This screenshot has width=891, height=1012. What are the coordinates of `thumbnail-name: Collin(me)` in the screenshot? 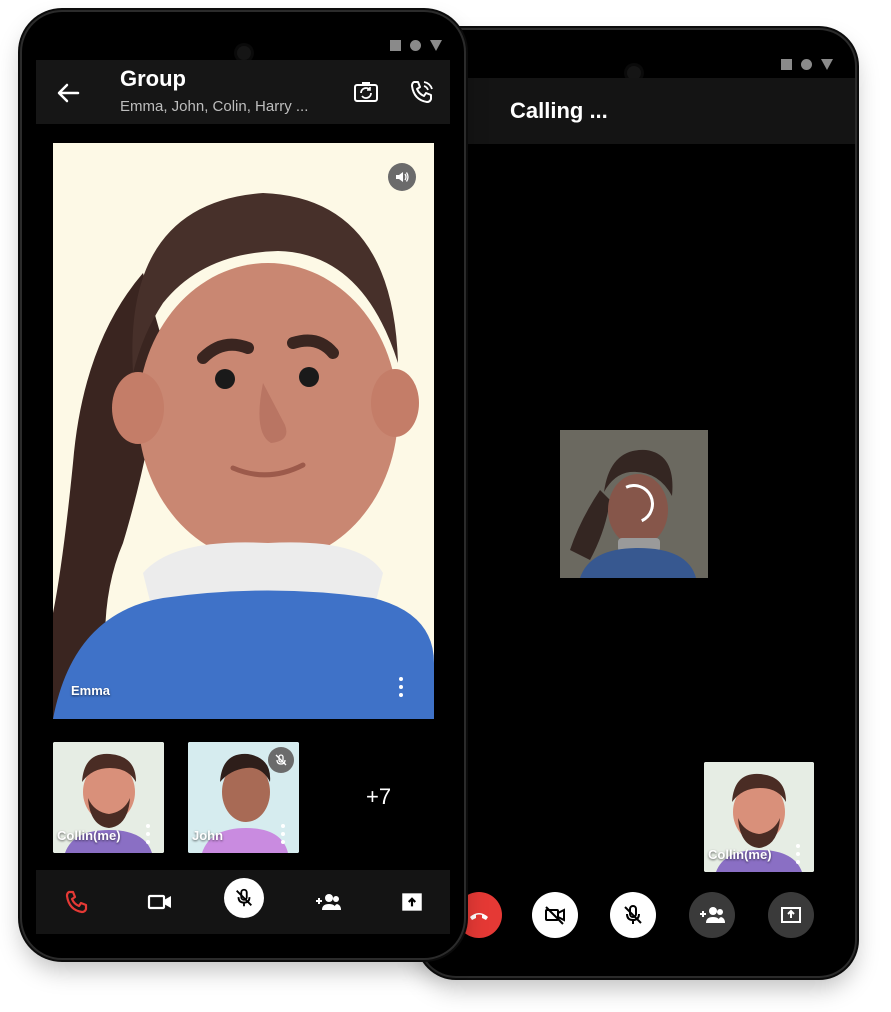 It's located at (89, 835).